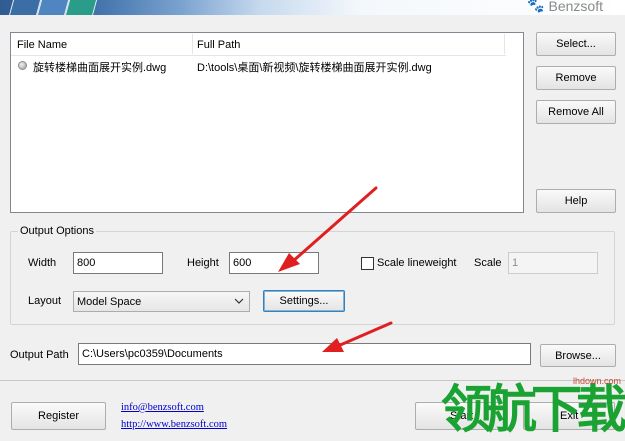 This screenshot has height=441, width=625. I want to click on output-path-input, so click(304, 354).